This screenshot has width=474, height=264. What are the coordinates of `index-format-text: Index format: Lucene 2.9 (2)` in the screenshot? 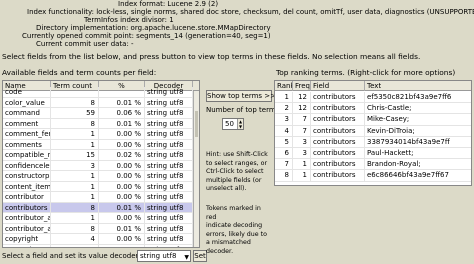 It's located at (168, 4).